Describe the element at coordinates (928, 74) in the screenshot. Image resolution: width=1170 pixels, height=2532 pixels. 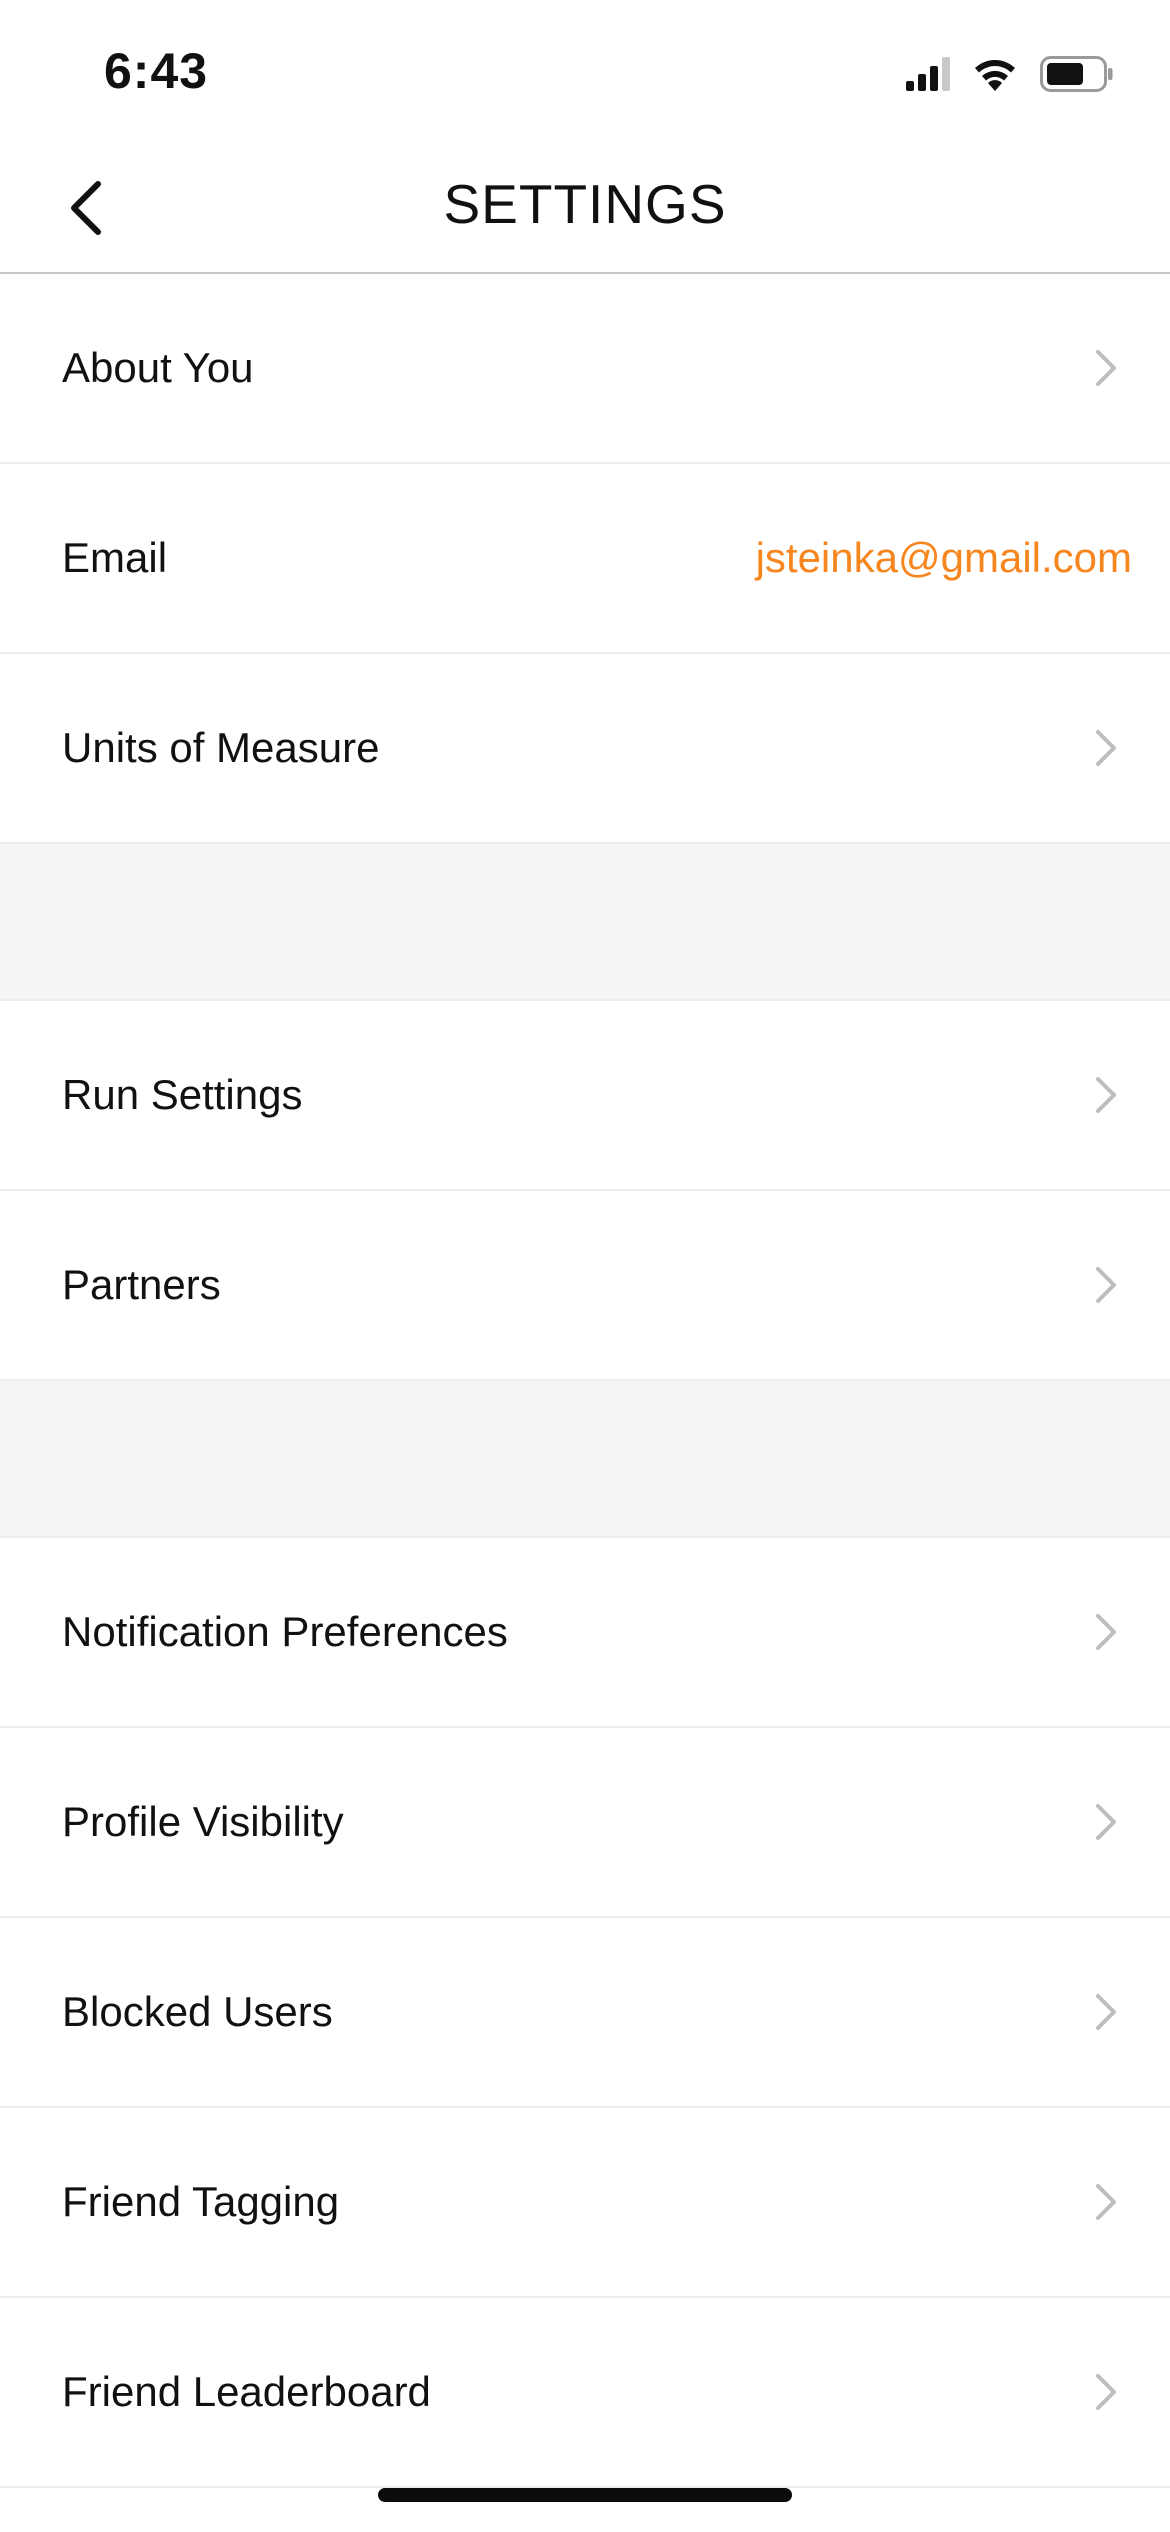
I see `cellular-signal-icon` at that location.